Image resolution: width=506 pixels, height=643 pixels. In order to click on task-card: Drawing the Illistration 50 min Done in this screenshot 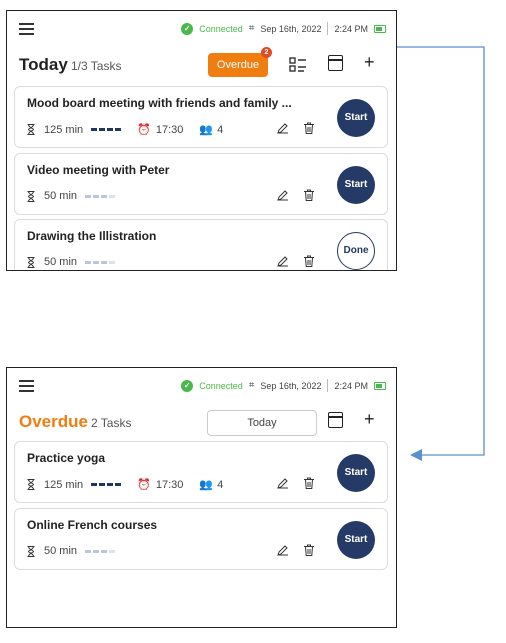, I will do `click(201, 244)`.